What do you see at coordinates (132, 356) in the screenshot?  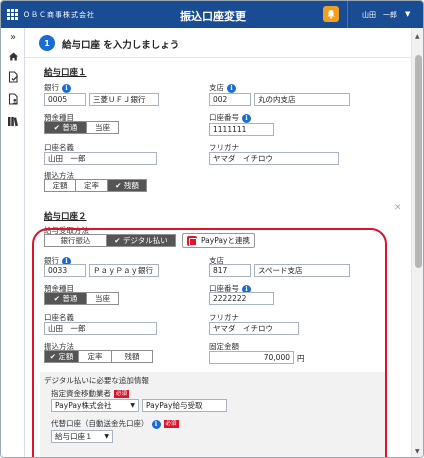 I see `account2-method-option: 残額` at bounding box center [132, 356].